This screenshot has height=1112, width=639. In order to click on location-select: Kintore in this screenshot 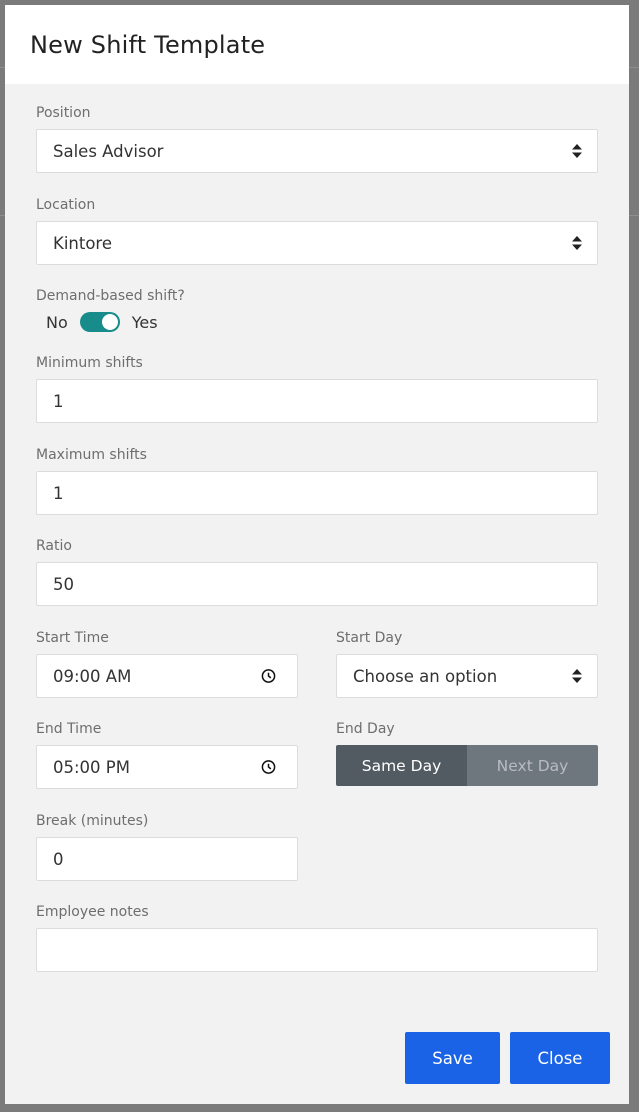, I will do `click(317, 243)`.